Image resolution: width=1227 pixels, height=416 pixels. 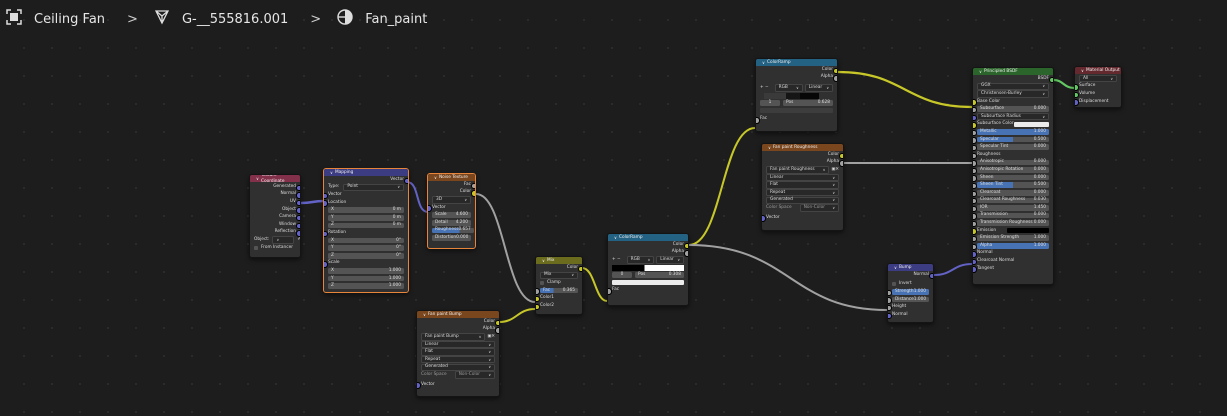 What do you see at coordinates (458, 314) in the screenshot?
I see `node-header: Fan paint Bump` at bounding box center [458, 314].